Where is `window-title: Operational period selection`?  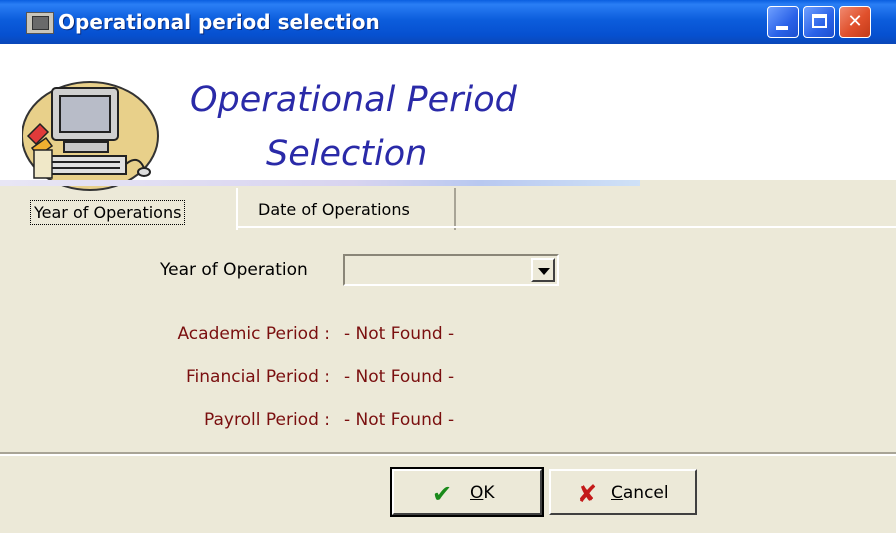
window-title: Operational period selection is located at coordinates (219, 22).